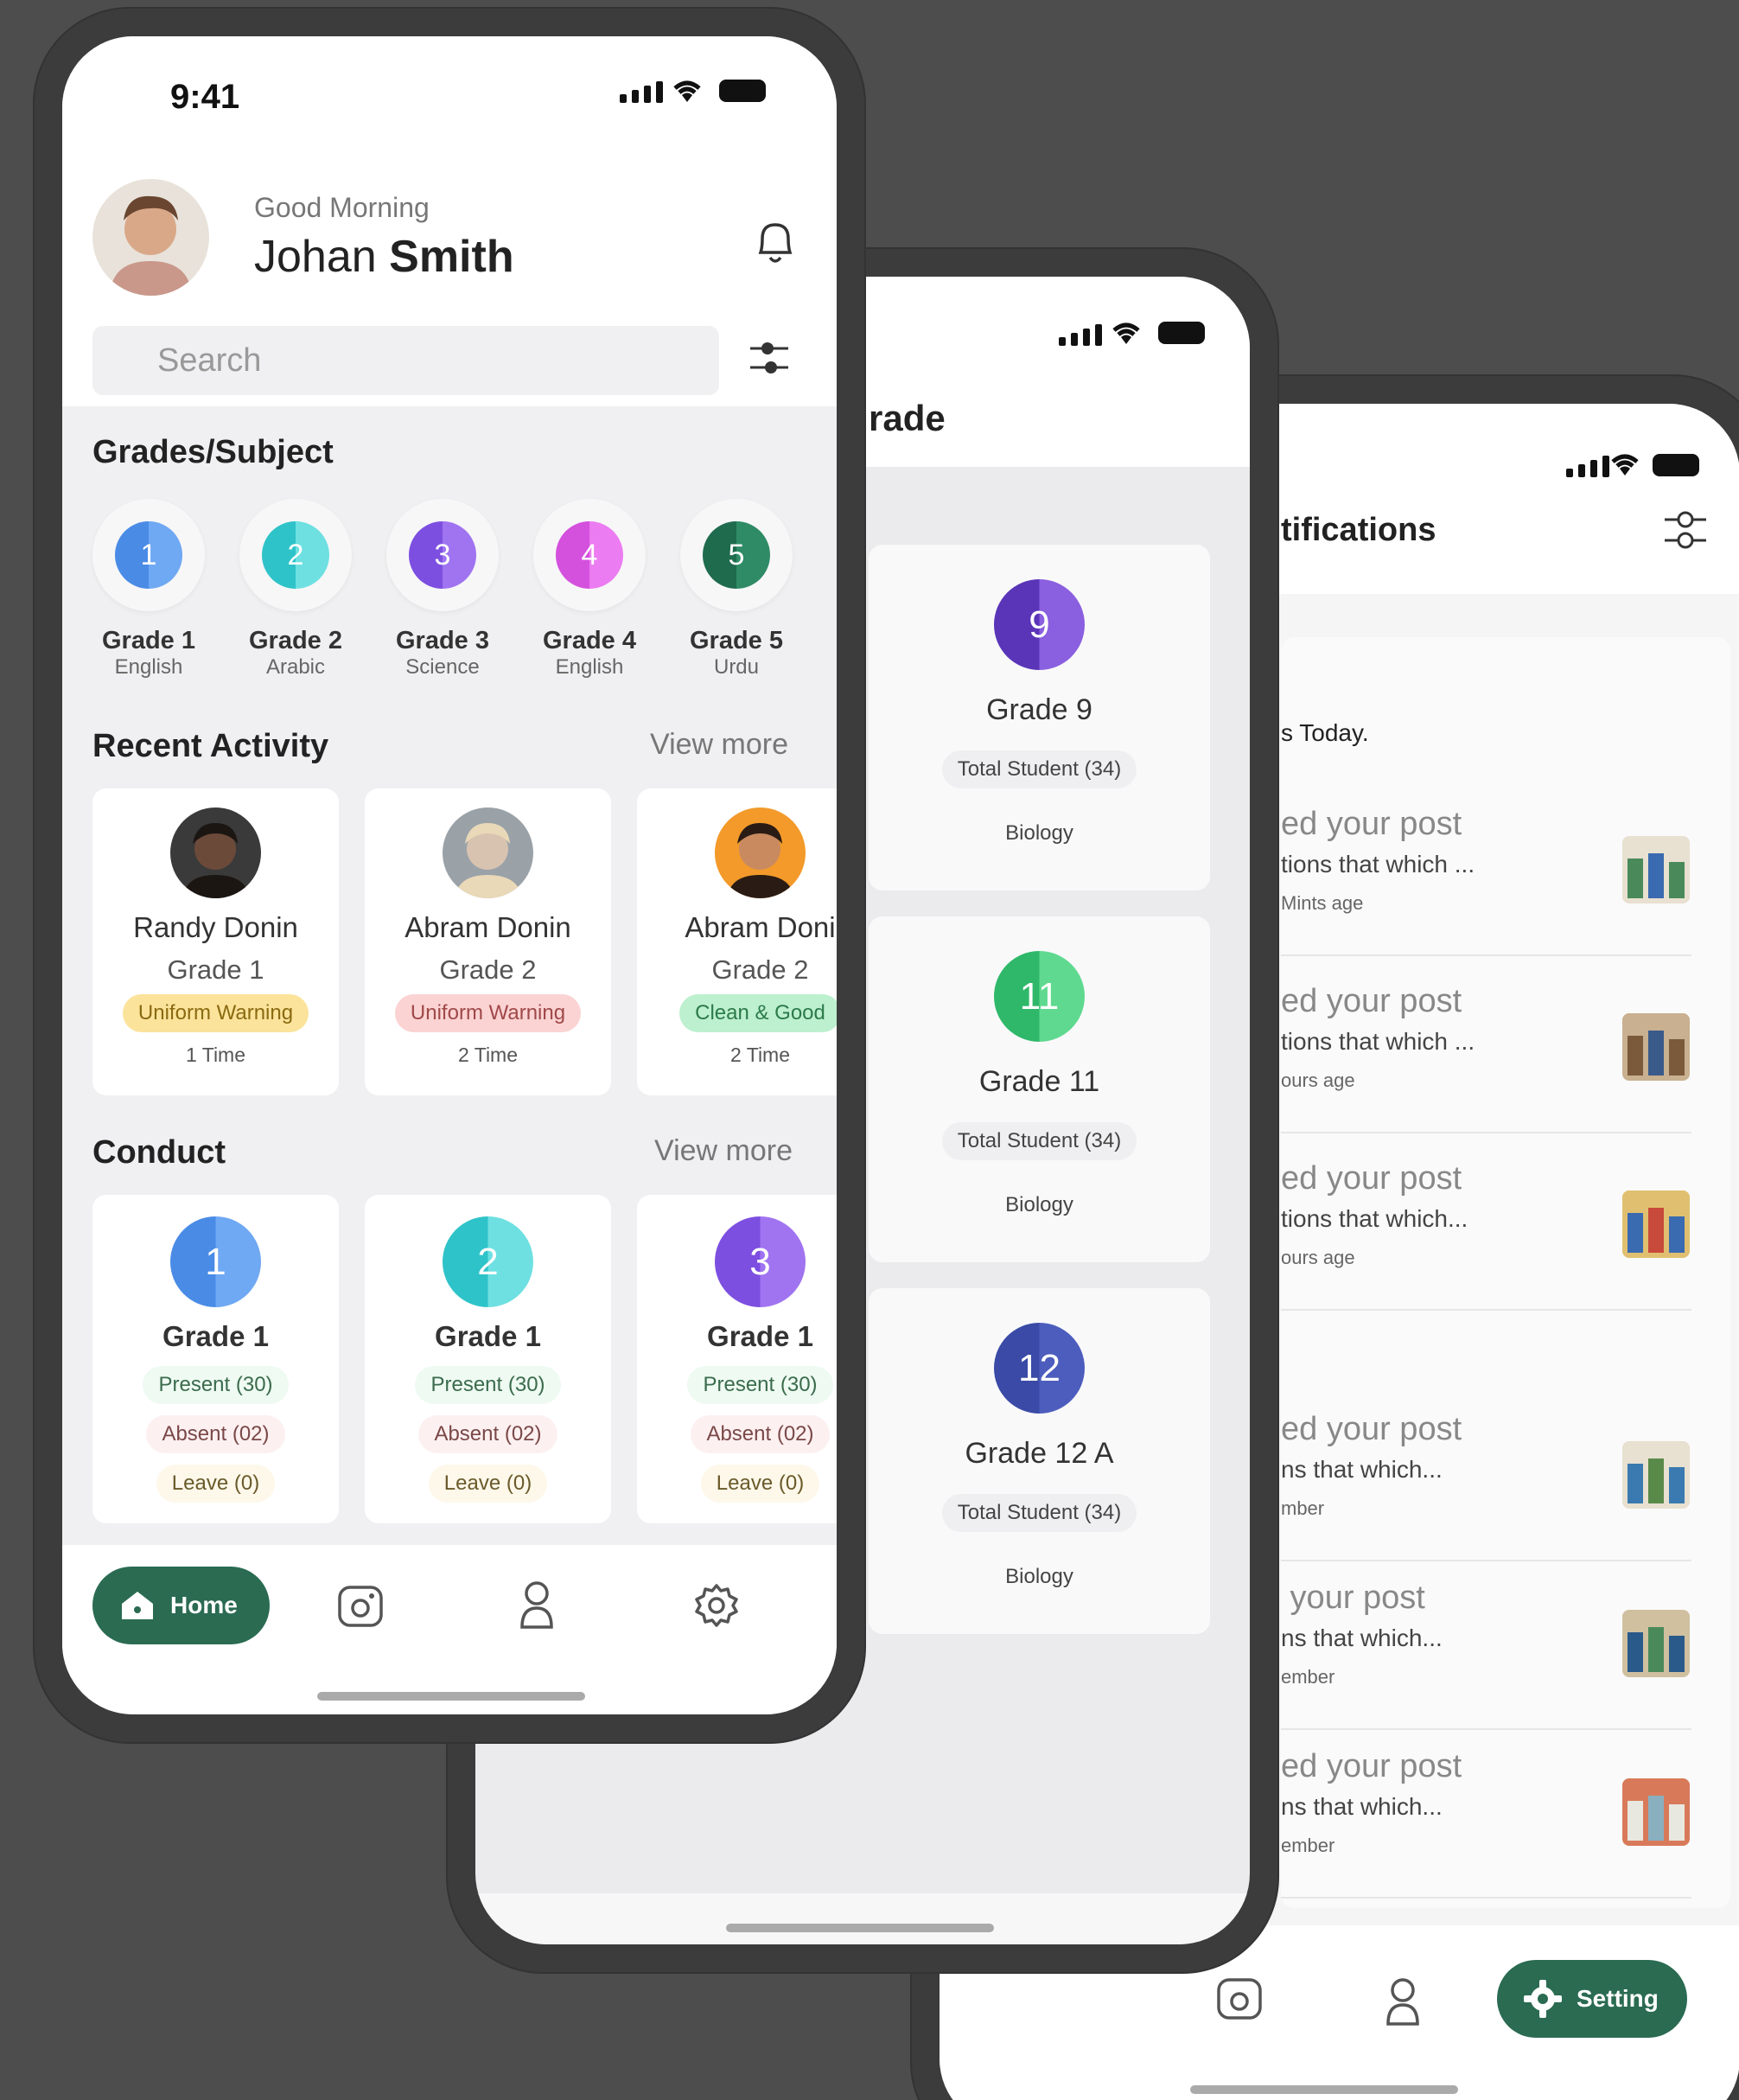 The height and width of the screenshot is (2100, 1739). I want to click on nav-home-button: Home, so click(181, 1605).